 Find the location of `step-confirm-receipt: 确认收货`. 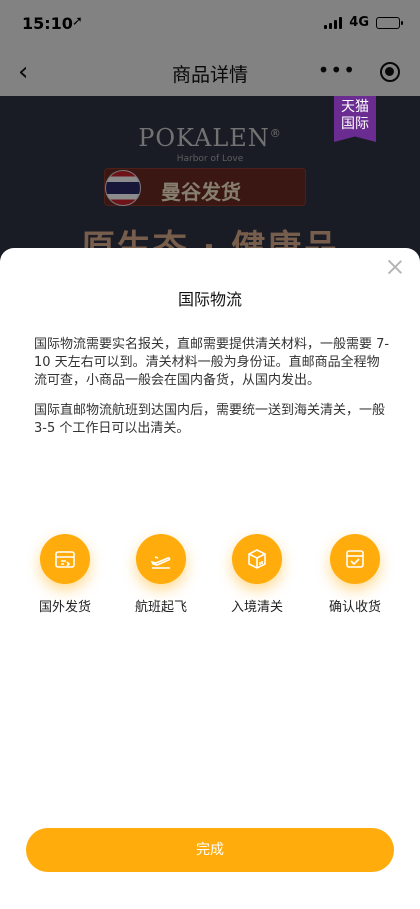

step-confirm-receipt: 确认收货 is located at coordinates (355, 574).